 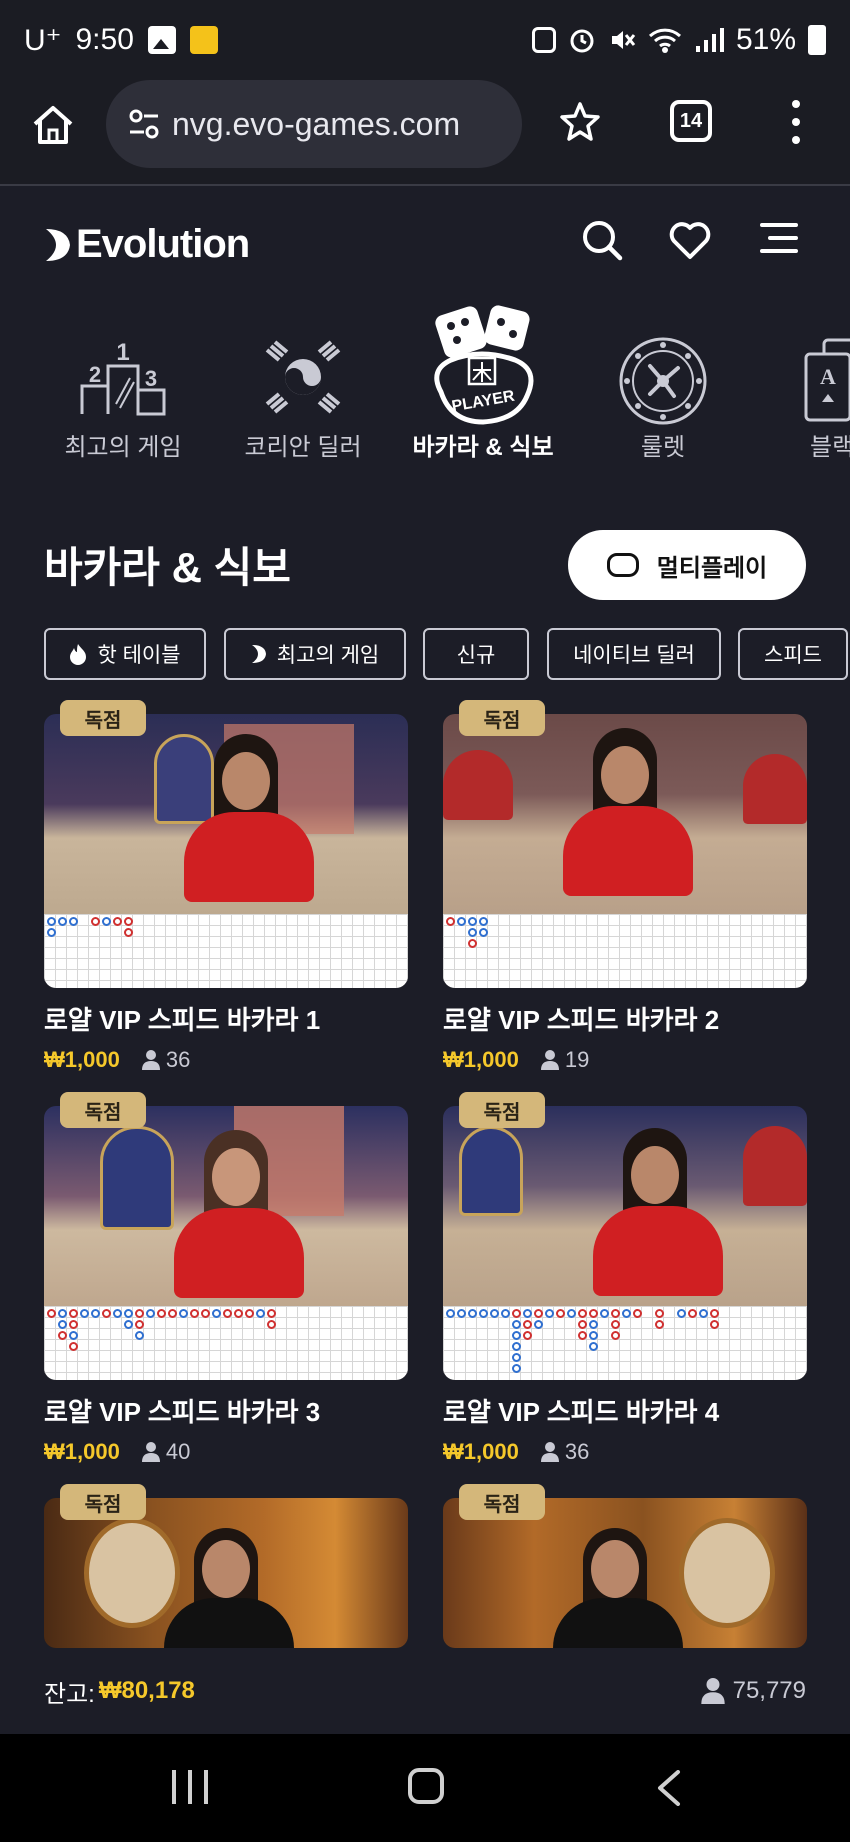 I want to click on balance-bar: 잔고: ₩80,178 75,779, so click(x=425, y=1691).